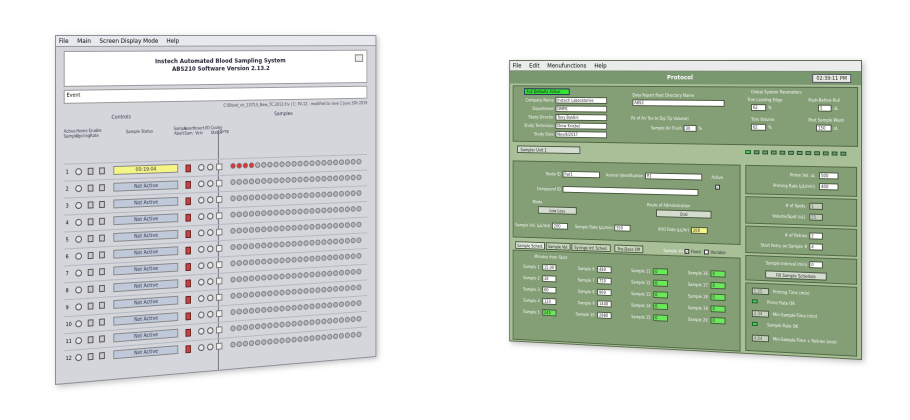 The width and height of the screenshot is (910, 420). What do you see at coordinates (828, 187) in the screenshot?
I see `priming-rate-field: 400` at bounding box center [828, 187].